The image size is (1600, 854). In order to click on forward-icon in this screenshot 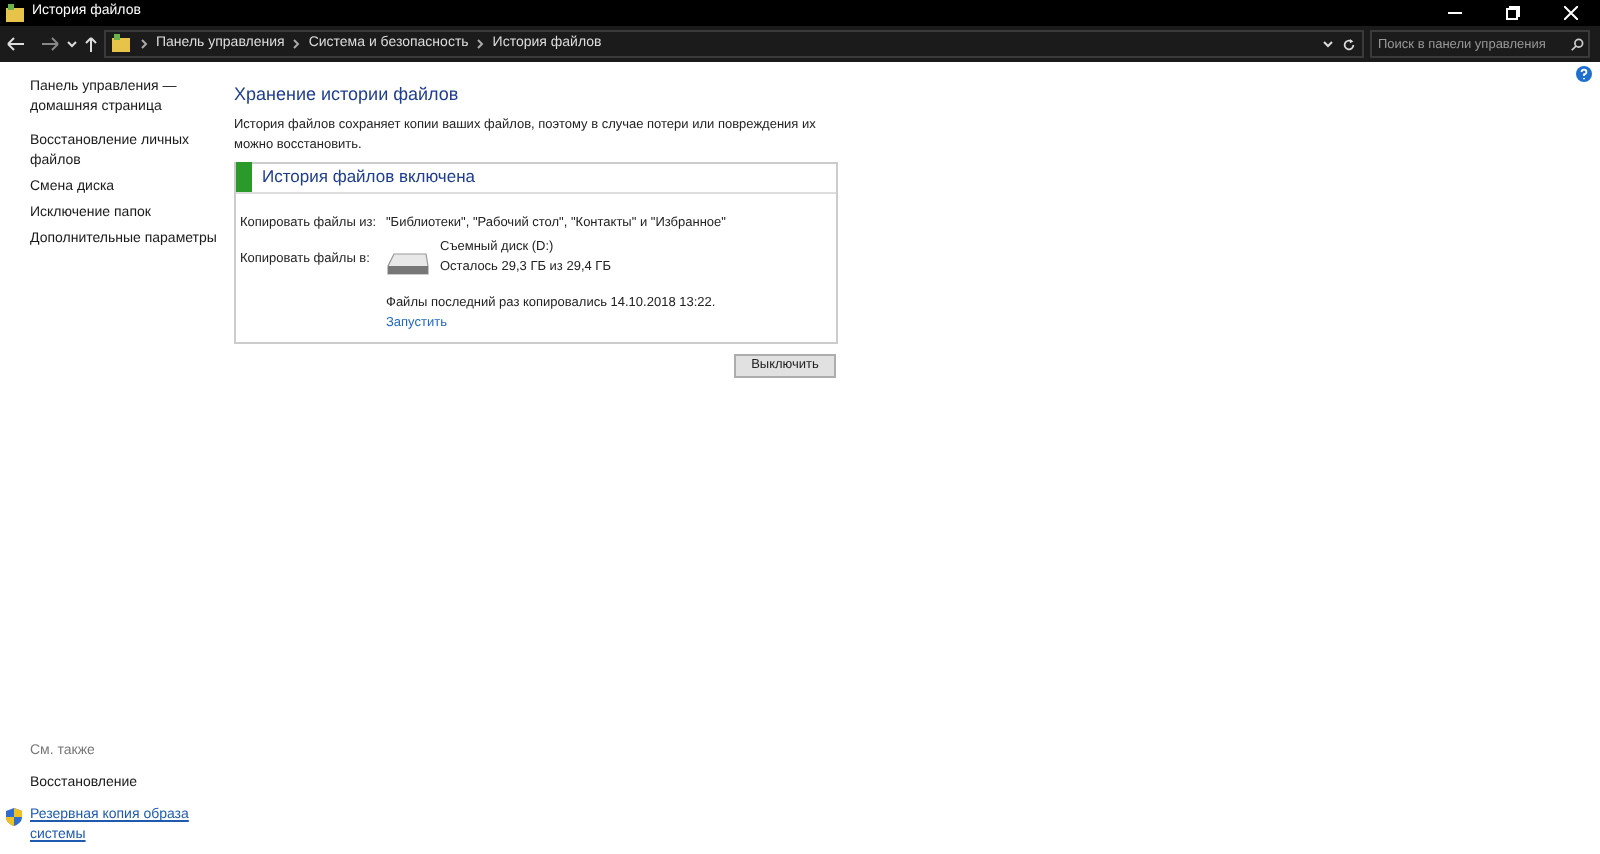, I will do `click(50, 44)`.